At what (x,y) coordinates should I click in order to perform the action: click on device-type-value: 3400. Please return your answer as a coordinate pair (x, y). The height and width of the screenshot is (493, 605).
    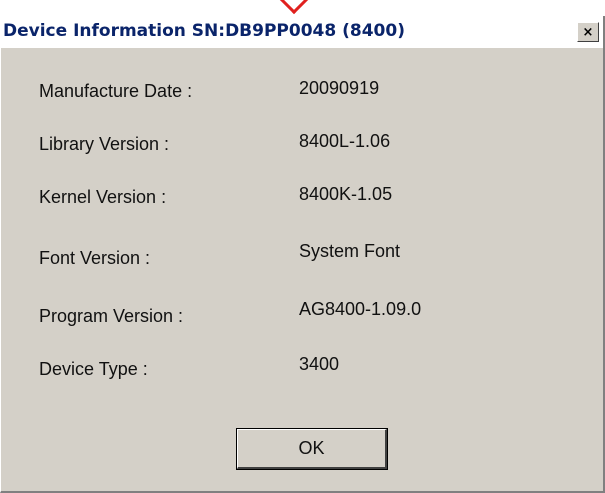
    Looking at the image, I should click on (319, 364).